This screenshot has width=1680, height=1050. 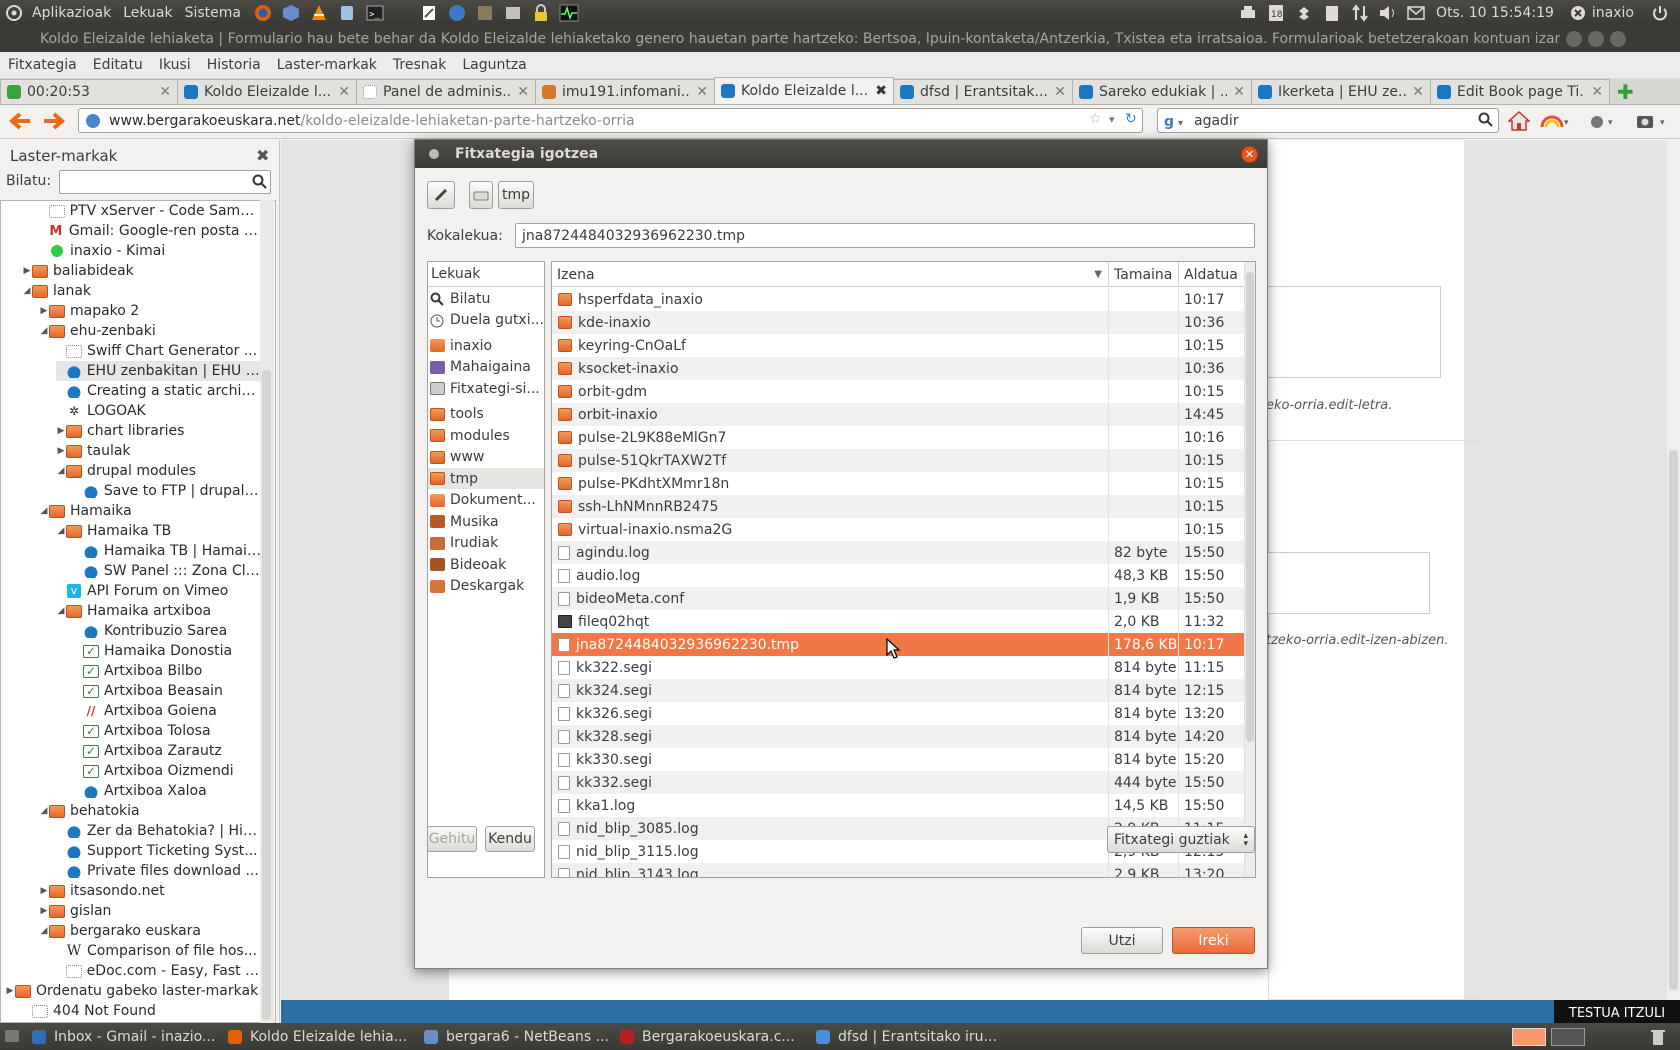 I want to click on file-row: kde-inaxio 10:36, so click(x=898, y=322).